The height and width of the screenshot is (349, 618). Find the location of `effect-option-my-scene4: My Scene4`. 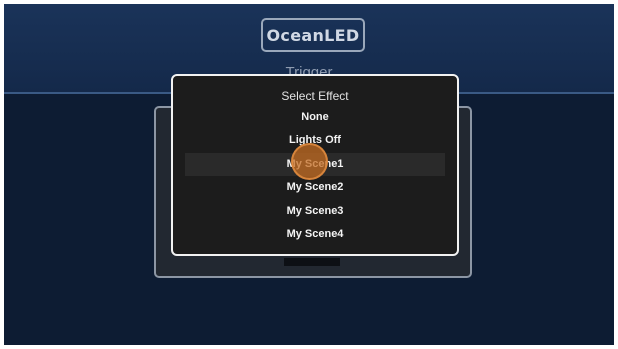

effect-option-my-scene4: My Scene4 is located at coordinates (315, 234).